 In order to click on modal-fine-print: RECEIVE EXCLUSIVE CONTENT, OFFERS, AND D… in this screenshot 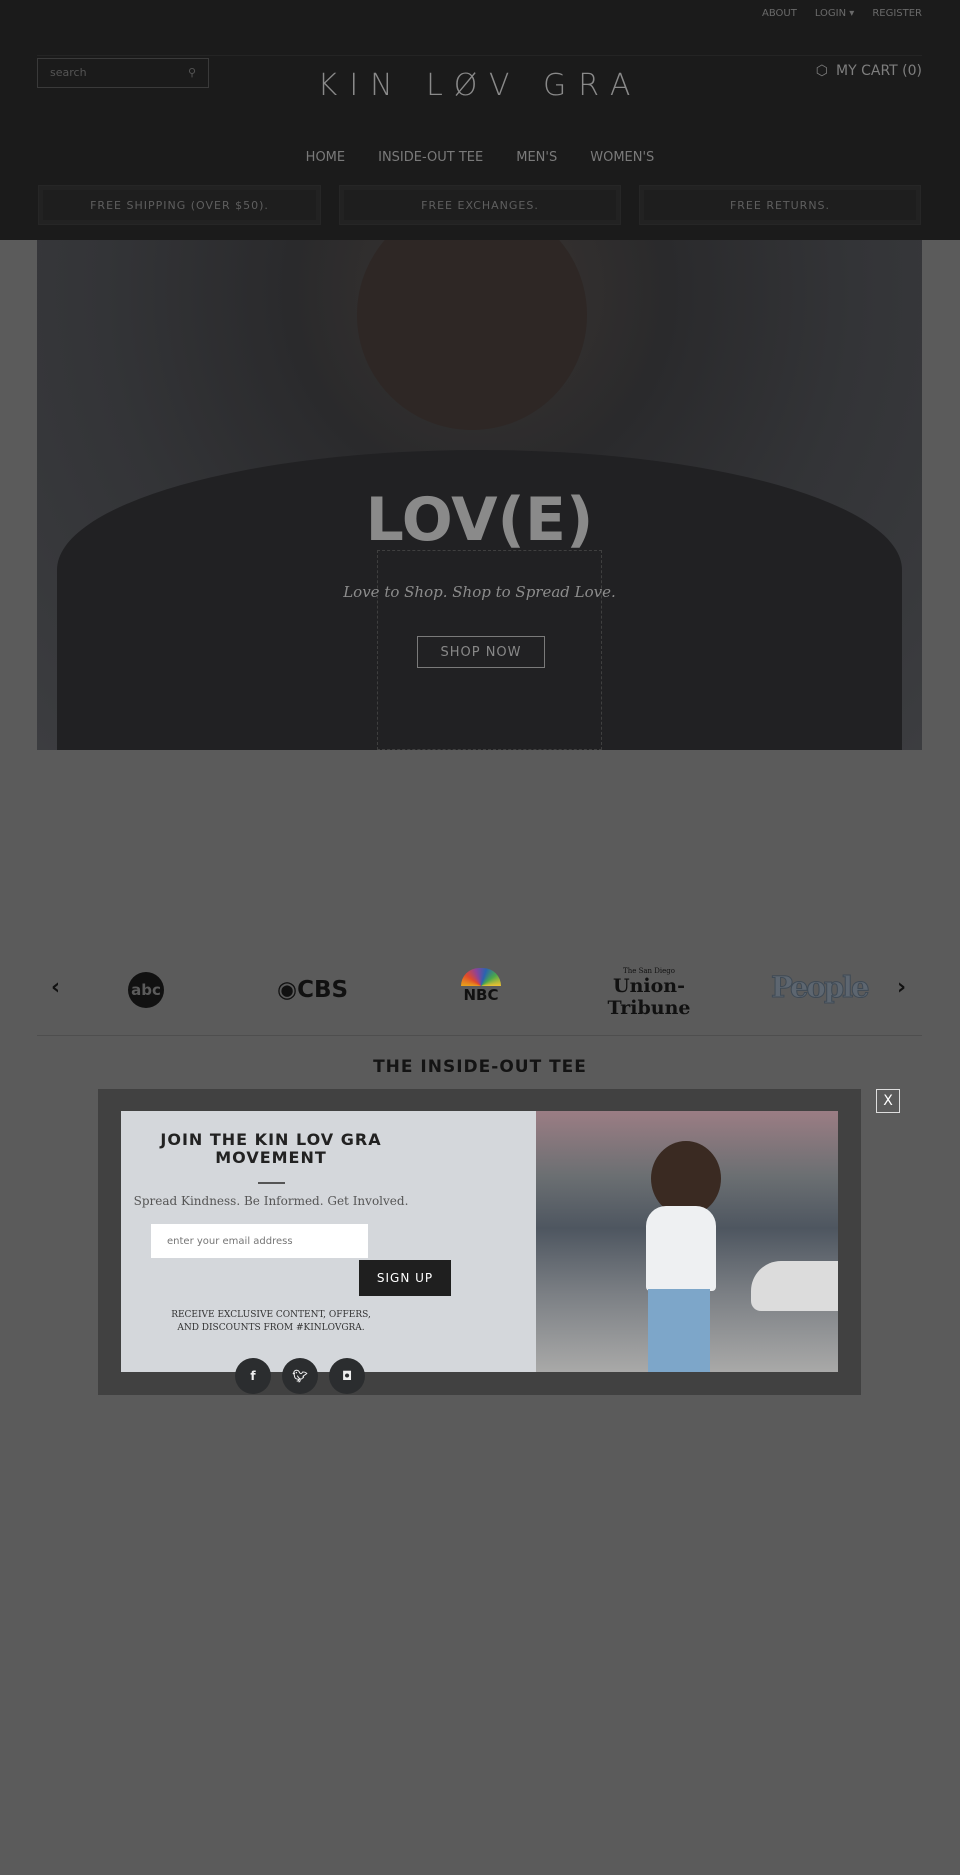, I will do `click(271, 1321)`.